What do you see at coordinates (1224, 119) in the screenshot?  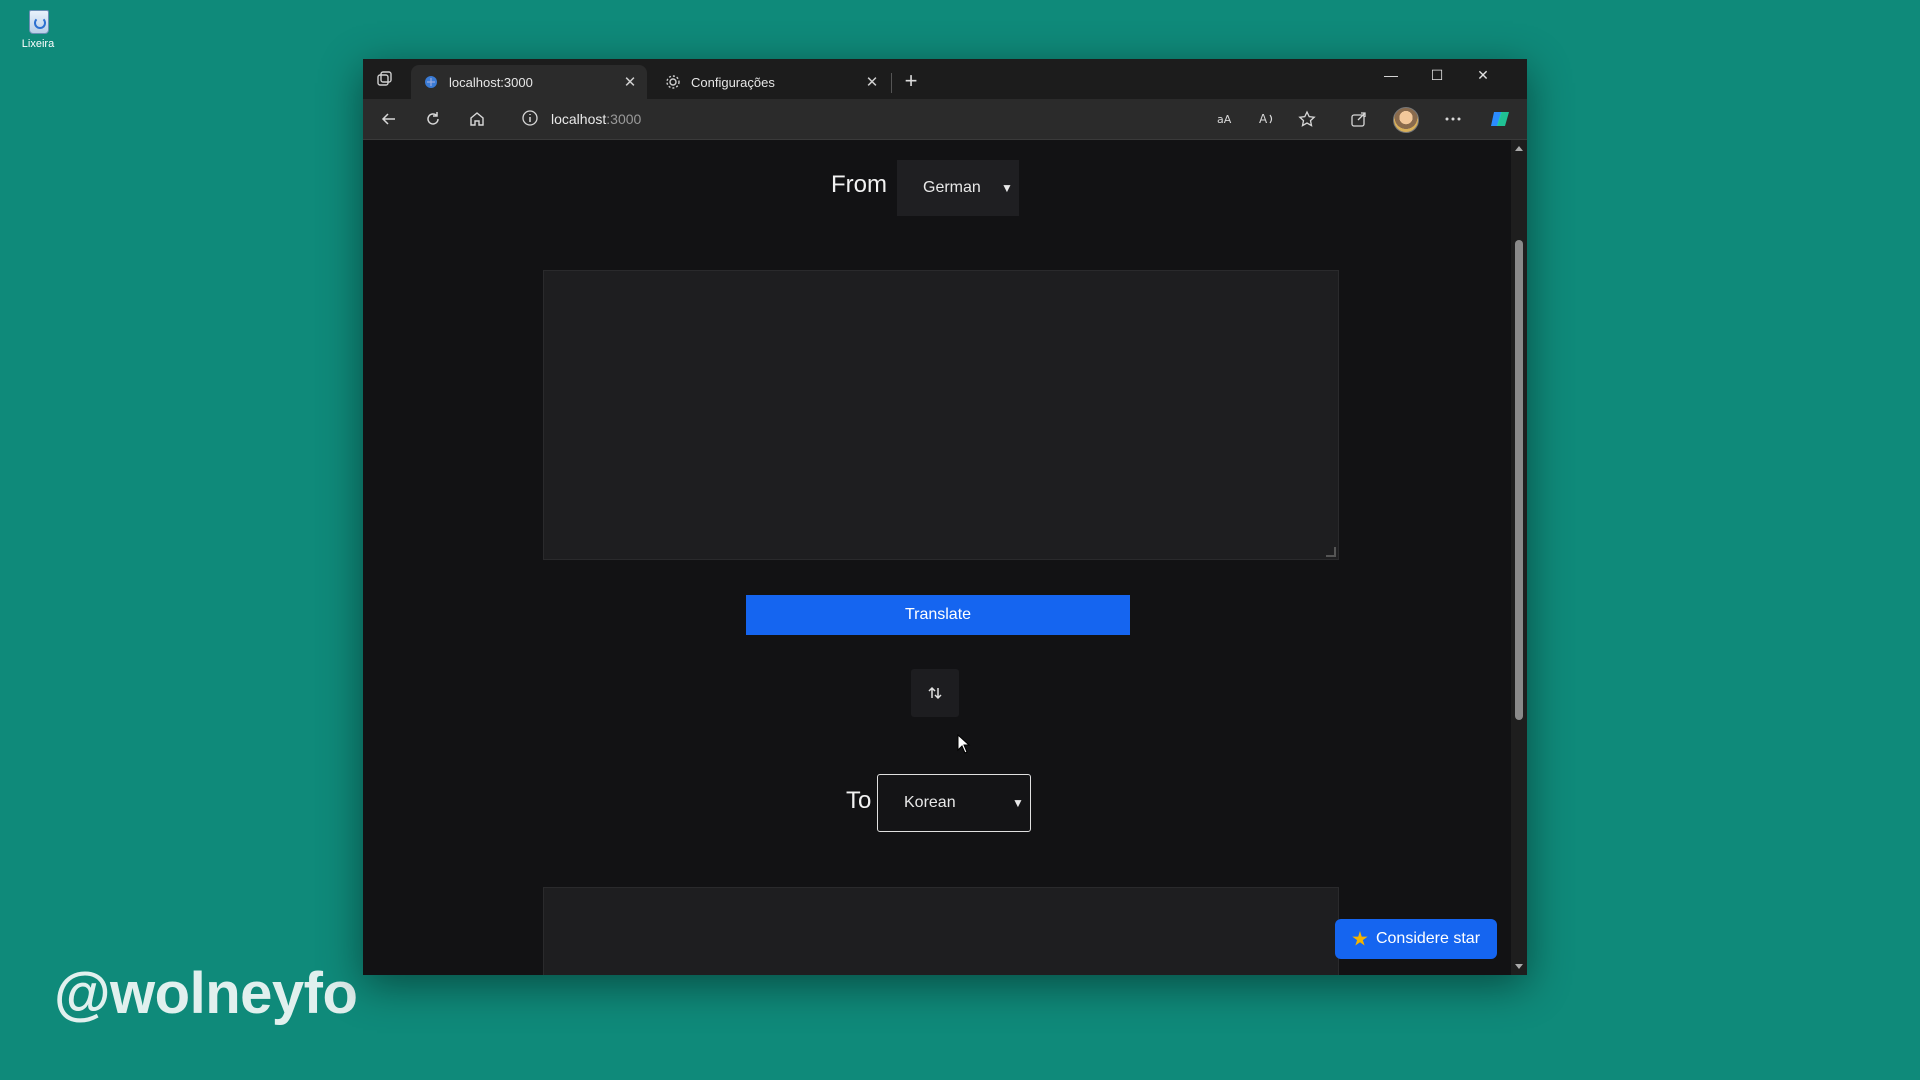 I see `svg-text: aA` at bounding box center [1224, 119].